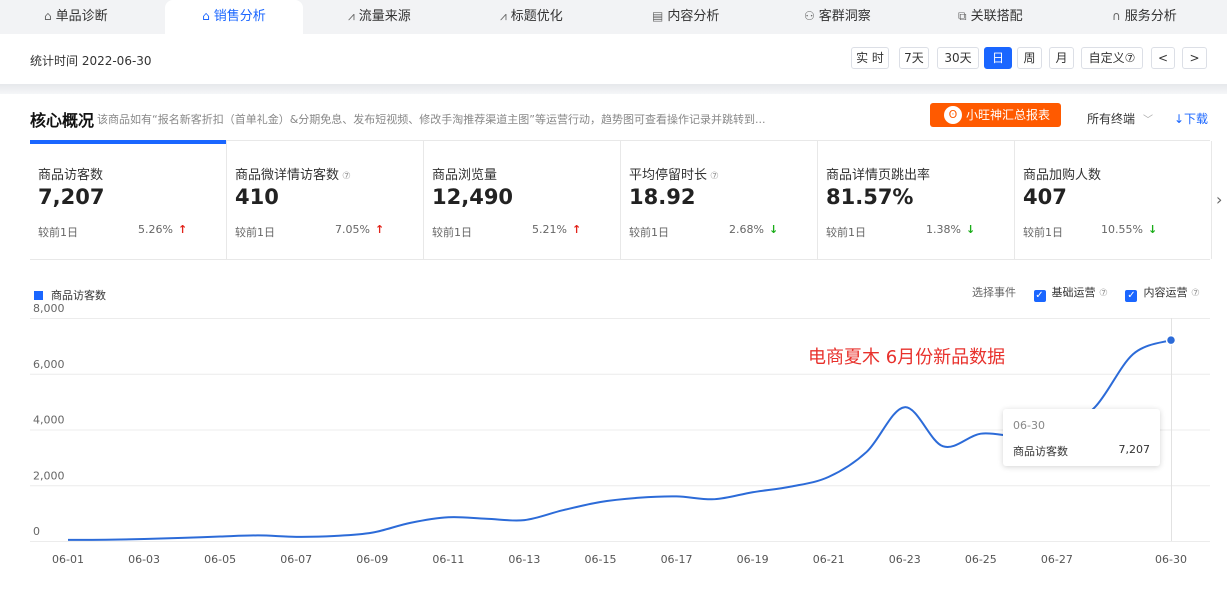 The height and width of the screenshot is (600, 1227). I want to click on metric-change-value: 10.55%, so click(1122, 229).